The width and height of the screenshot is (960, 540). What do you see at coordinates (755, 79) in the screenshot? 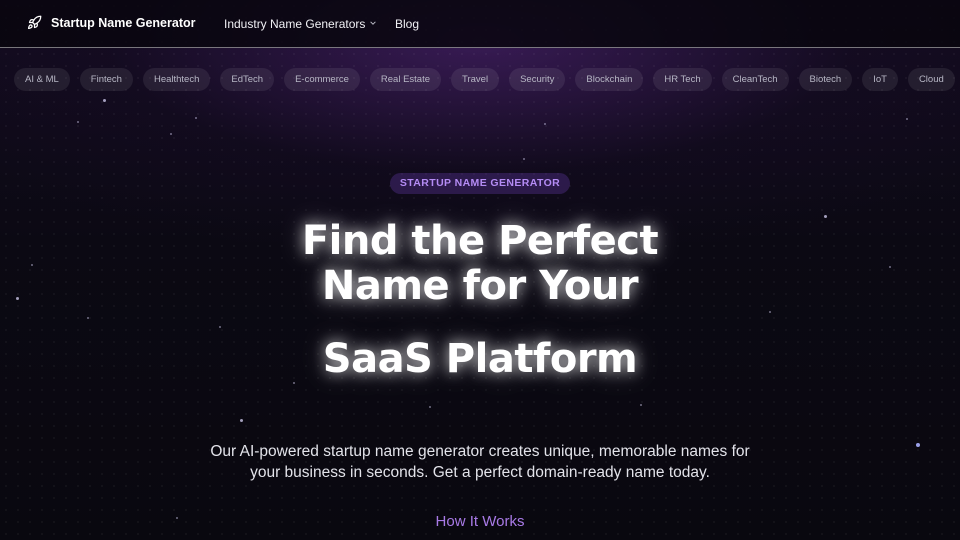
I see `industry-chip: CleanTech` at bounding box center [755, 79].